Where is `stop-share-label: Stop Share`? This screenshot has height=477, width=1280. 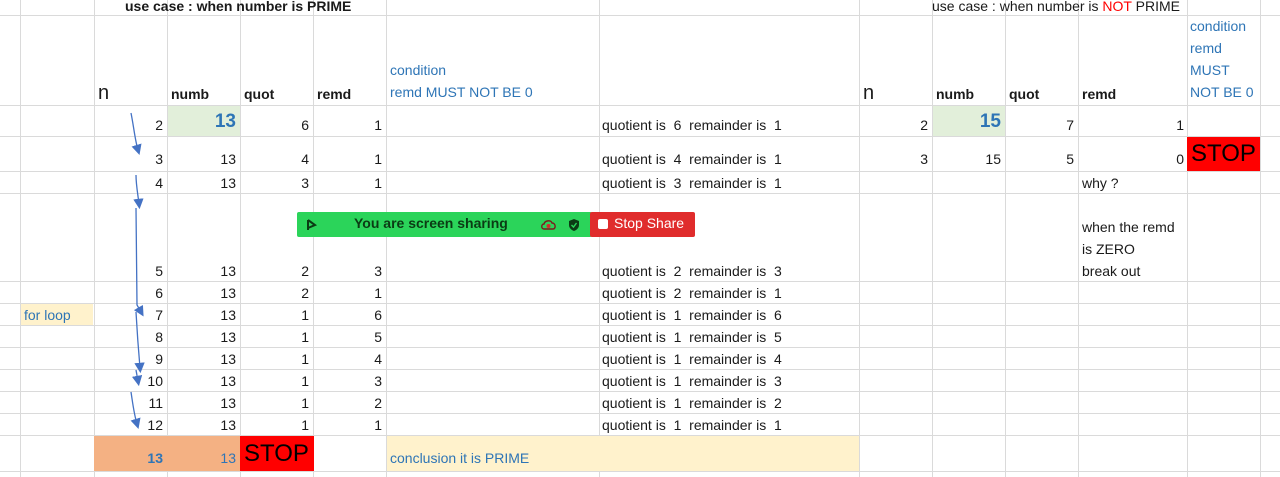 stop-share-label: Stop Share is located at coordinates (649, 223).